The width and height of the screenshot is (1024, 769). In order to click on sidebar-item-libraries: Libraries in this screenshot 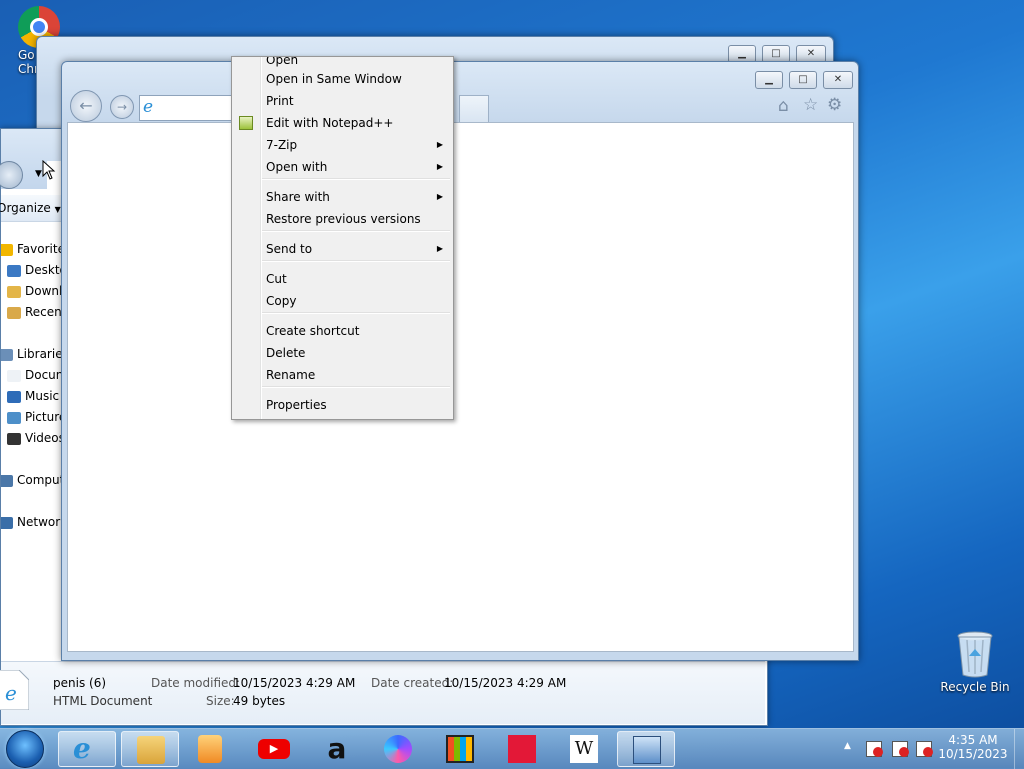, I will do `click(32, 354)`.